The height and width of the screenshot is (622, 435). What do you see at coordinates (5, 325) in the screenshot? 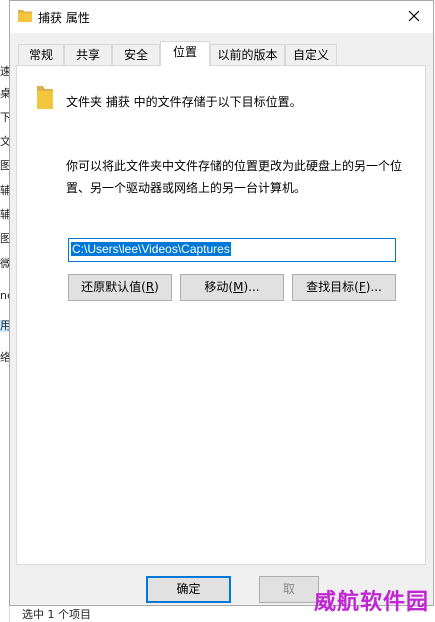
I see `bg-char-selected: 用` at bounding box center [5, 325].